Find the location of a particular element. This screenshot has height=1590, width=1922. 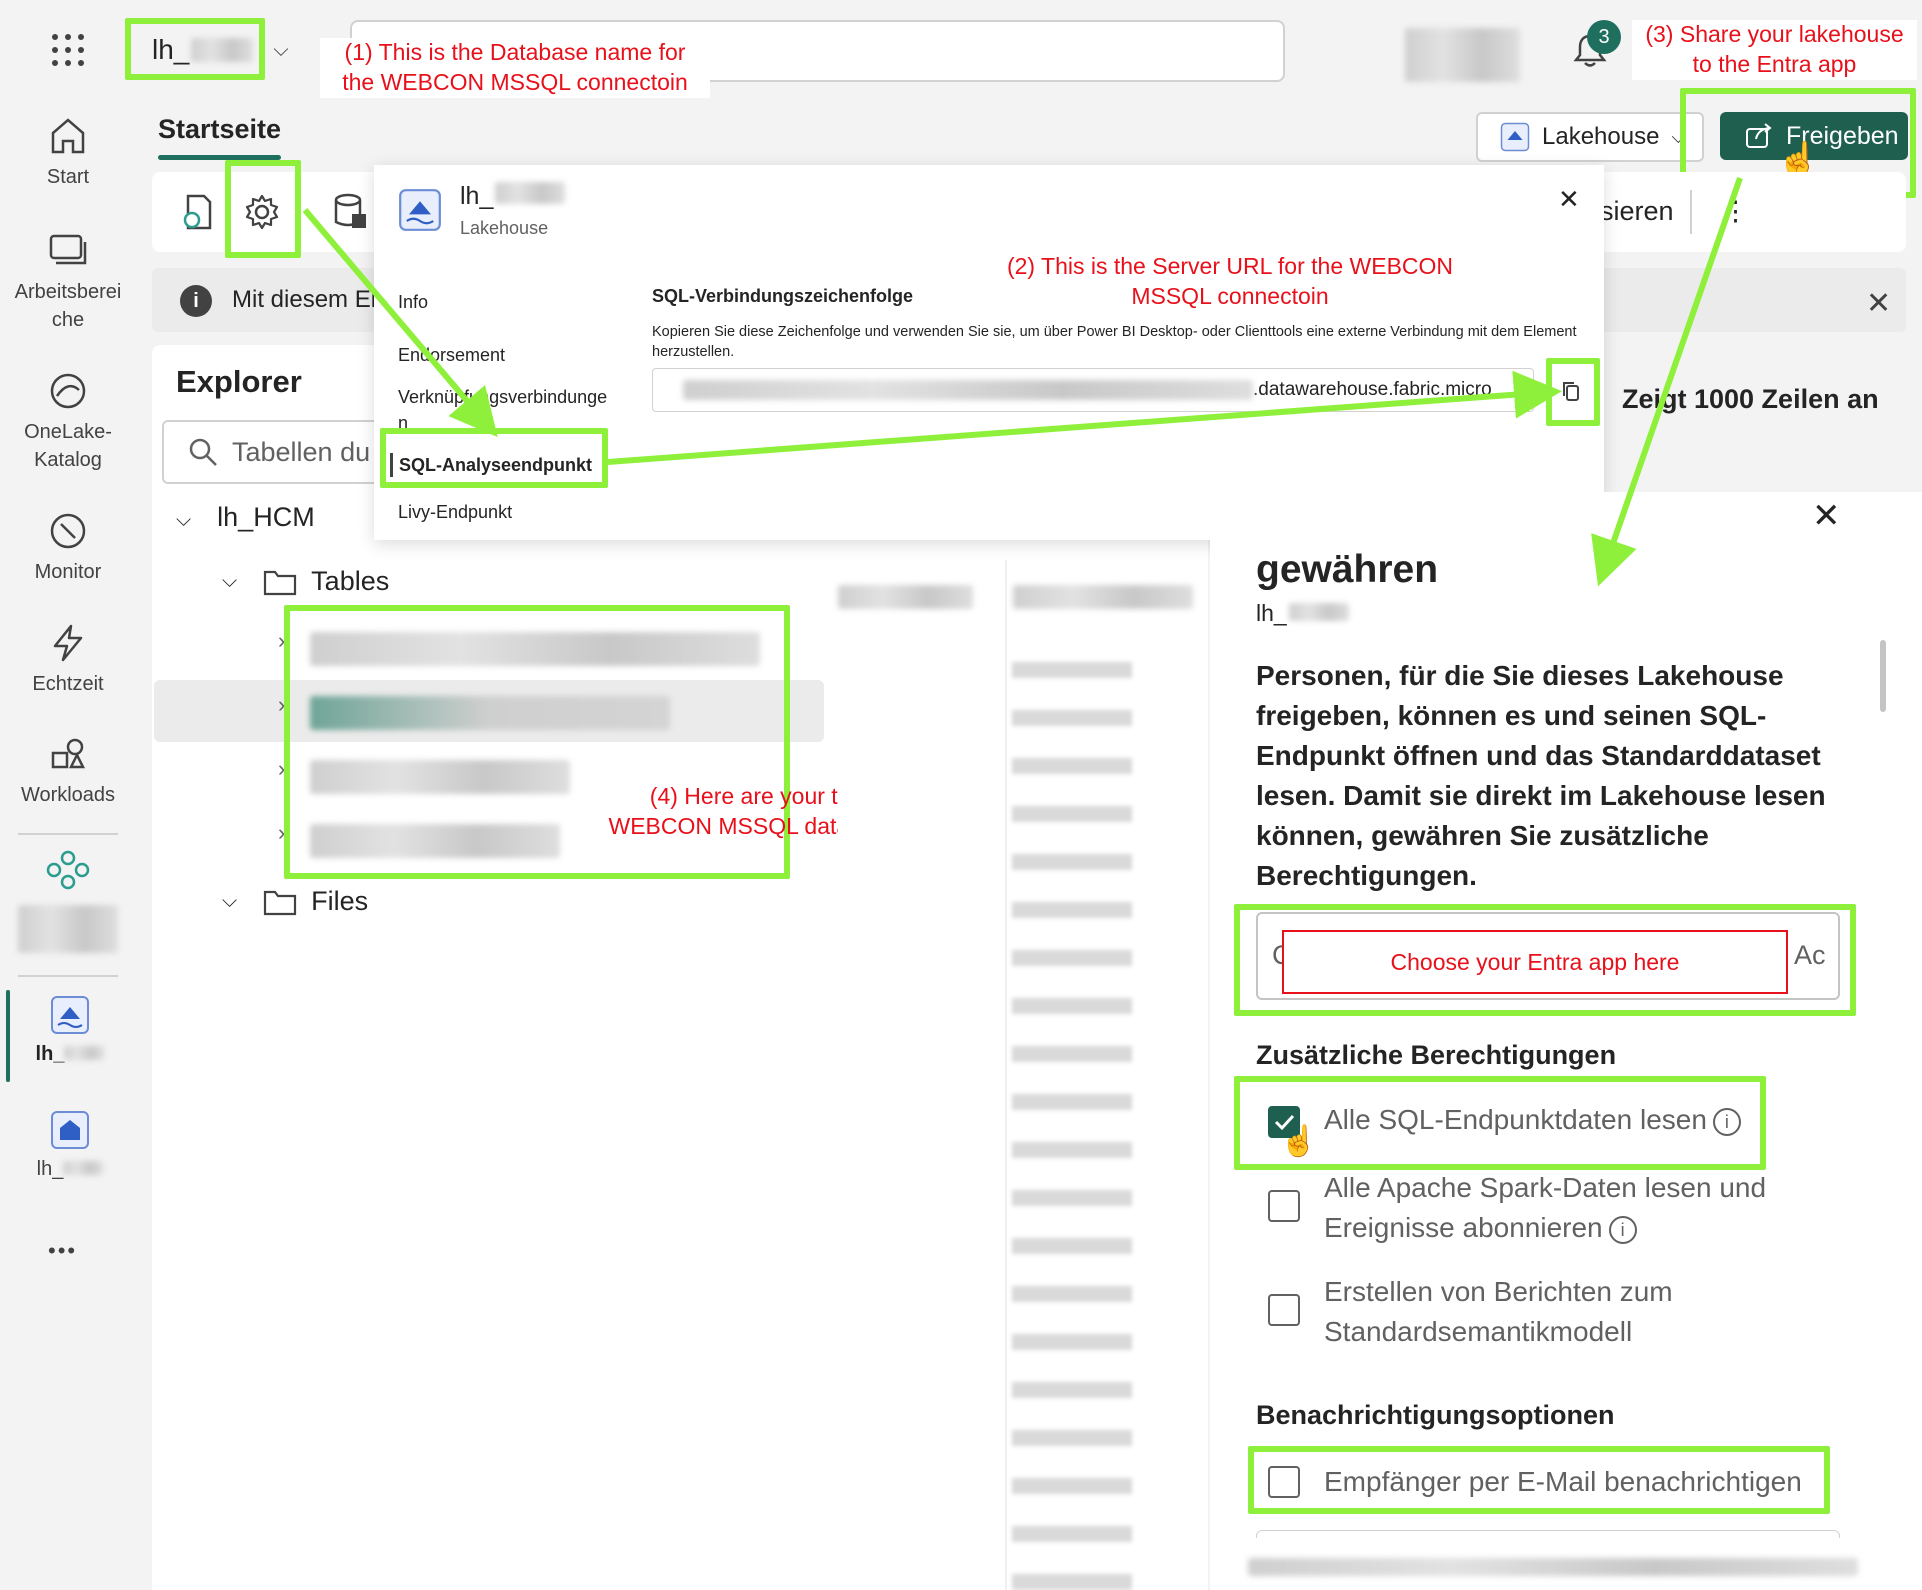

search-icon is located at coordinates (203, 452).